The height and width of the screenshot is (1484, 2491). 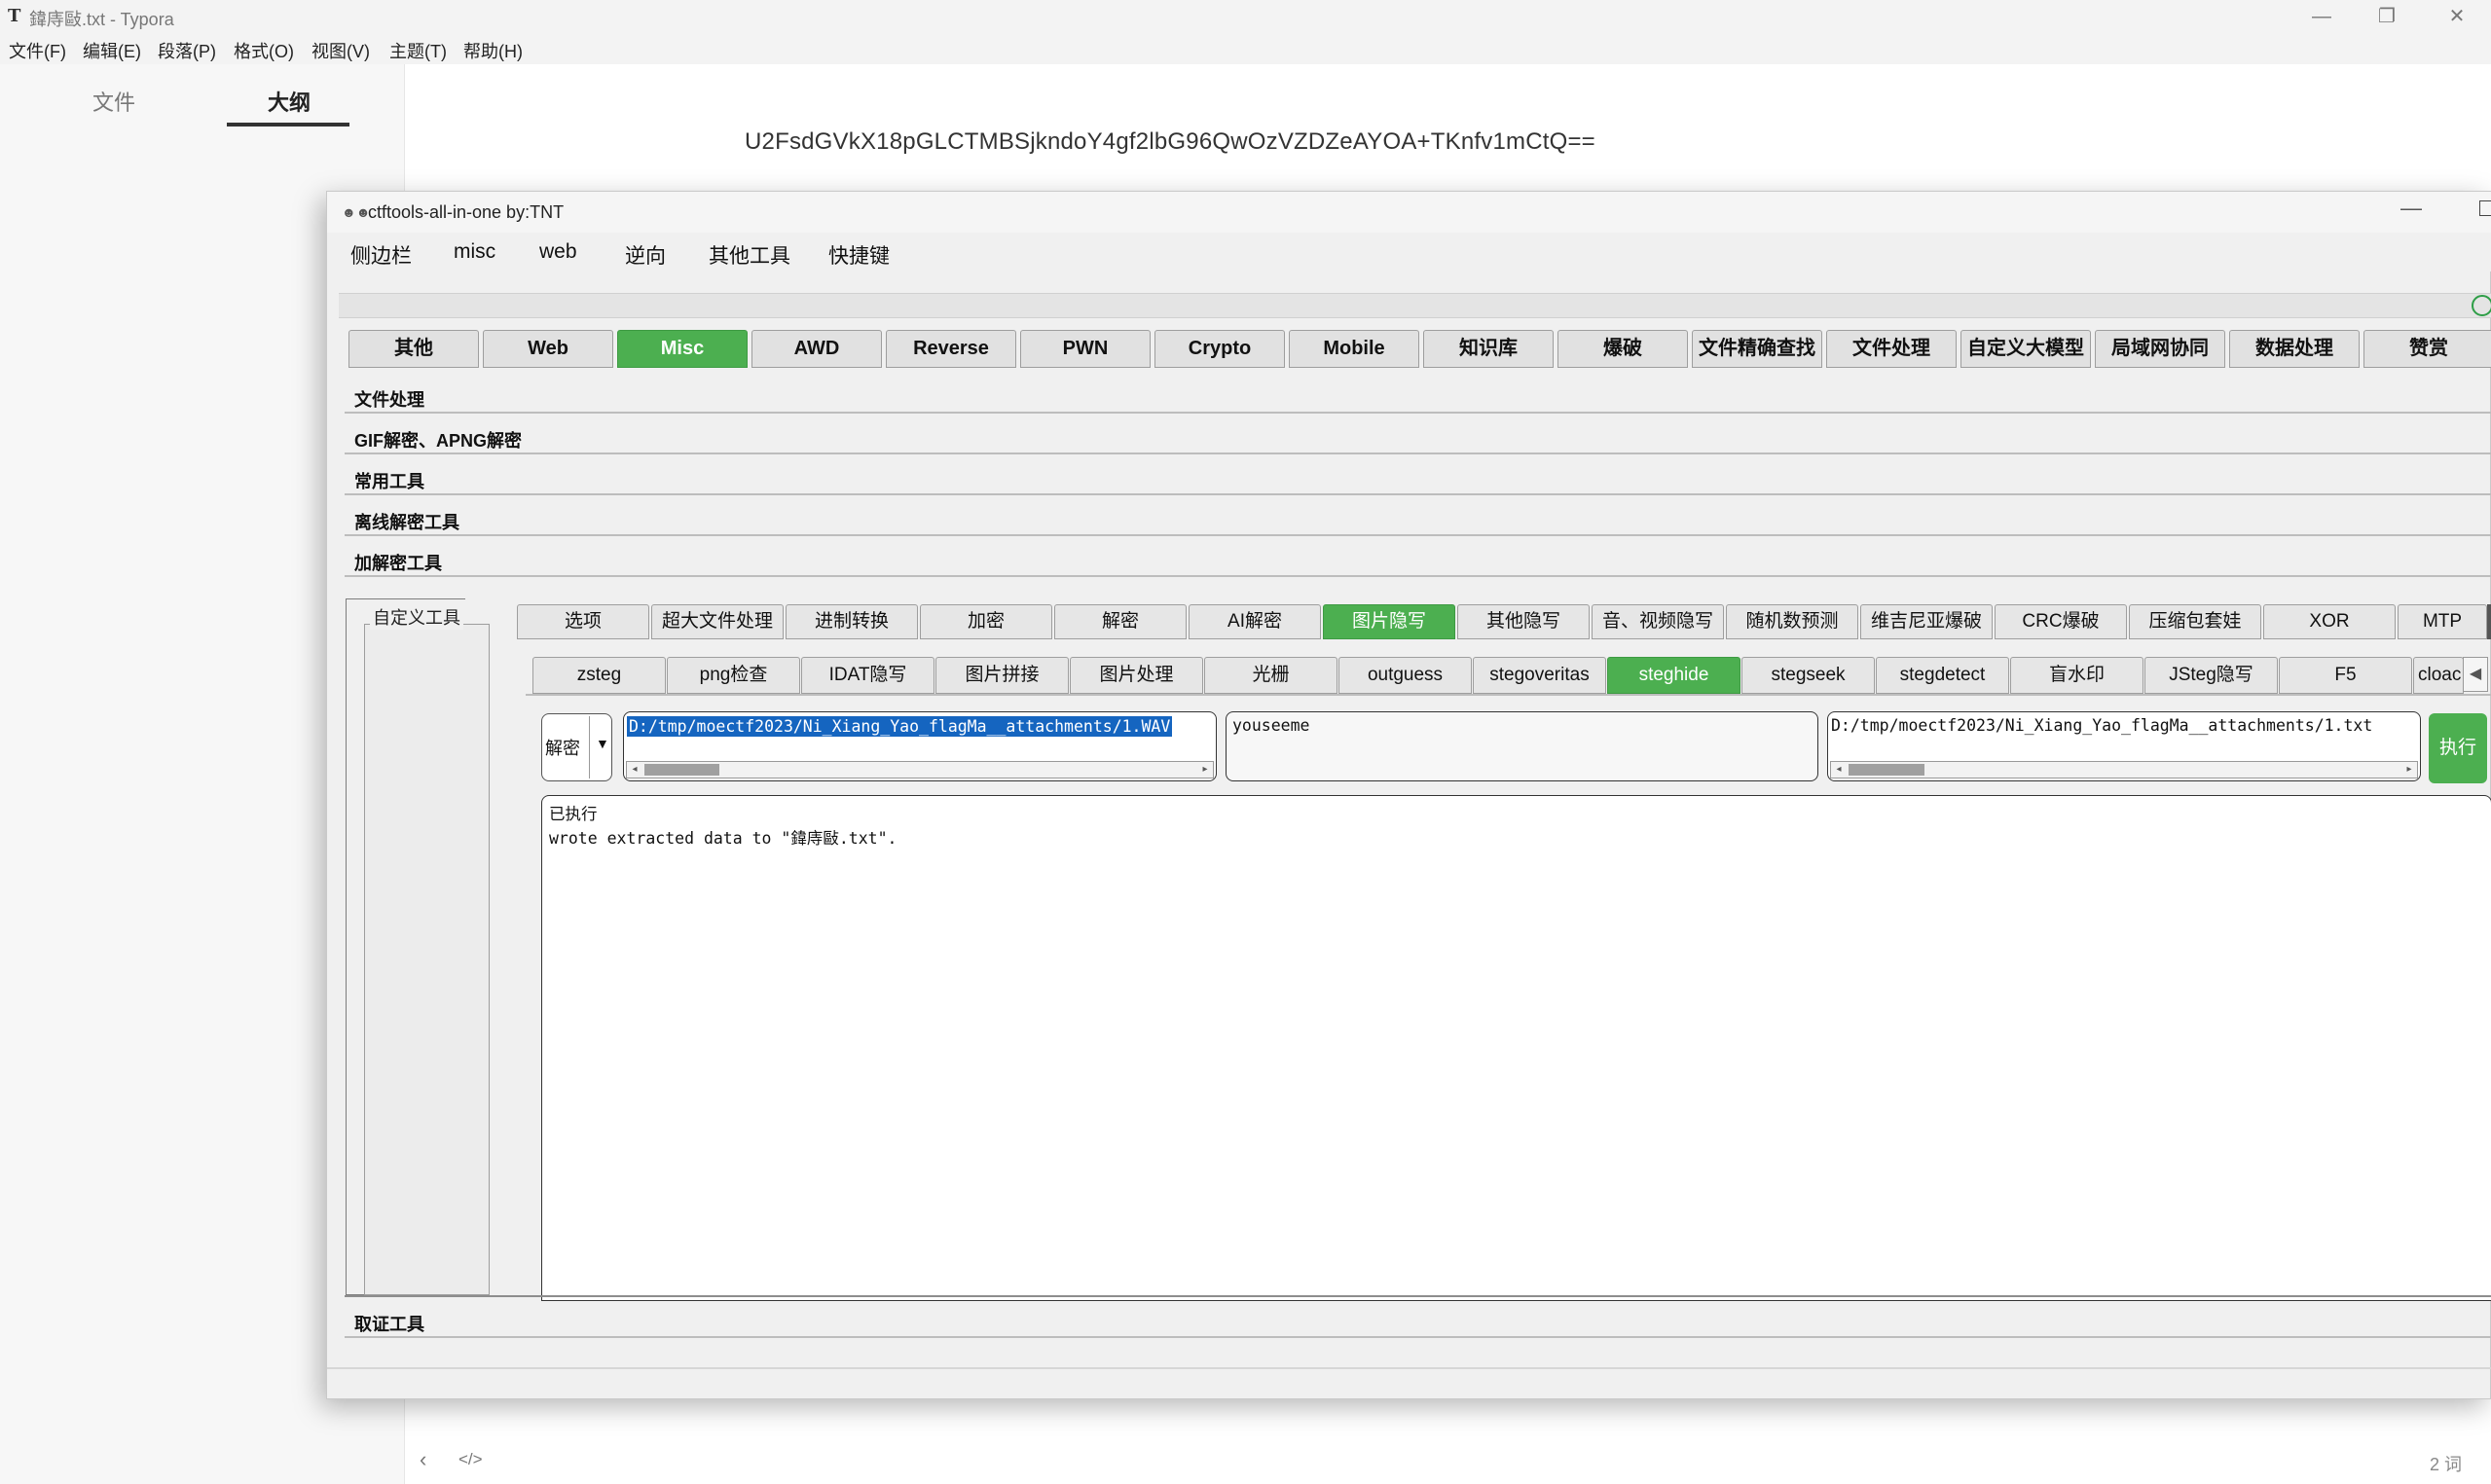 I want to click on menu-paragraph: 段落(P), so click(x=187, y=51).